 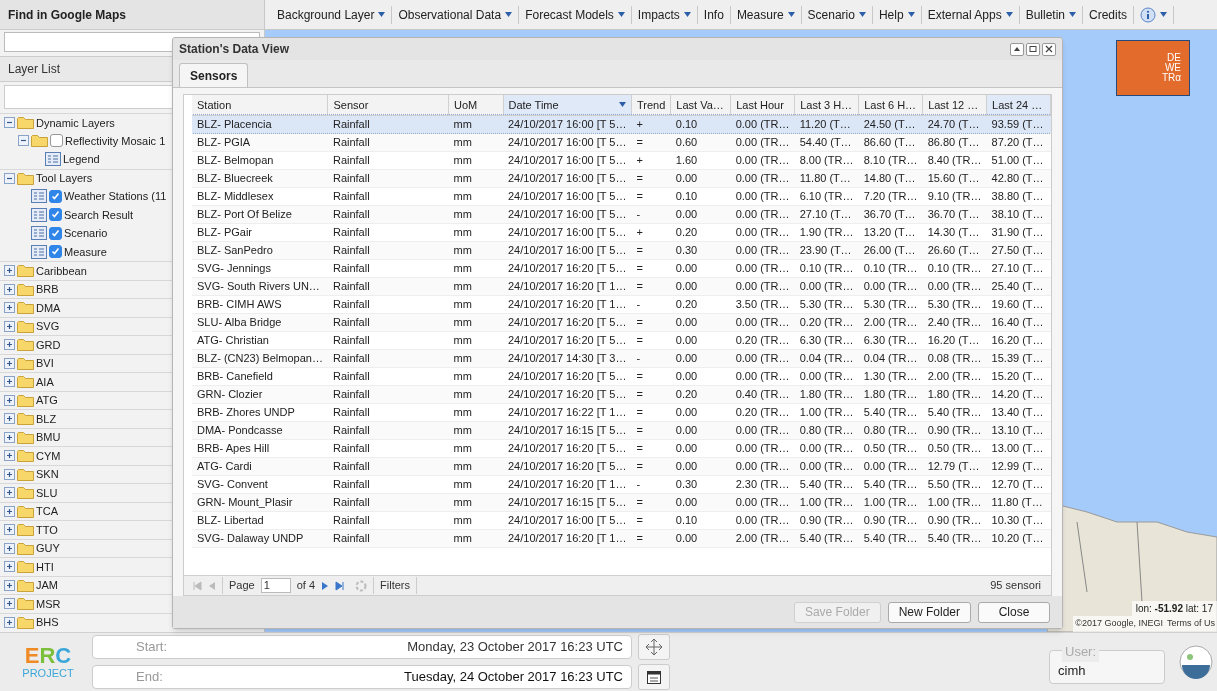 I want to click on dialog-button: Close, so click(x=1014, y=612).